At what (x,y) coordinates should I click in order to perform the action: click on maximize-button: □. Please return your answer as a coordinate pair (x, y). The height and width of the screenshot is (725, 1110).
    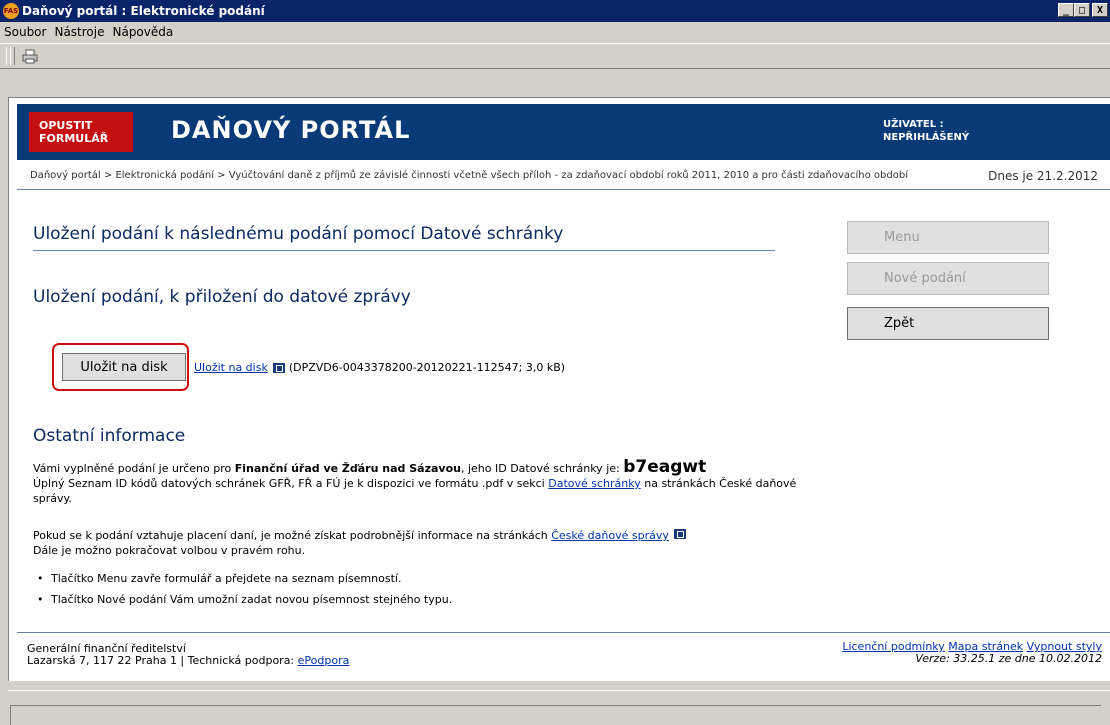
    Looking at the image, I should click on (1082, 10).